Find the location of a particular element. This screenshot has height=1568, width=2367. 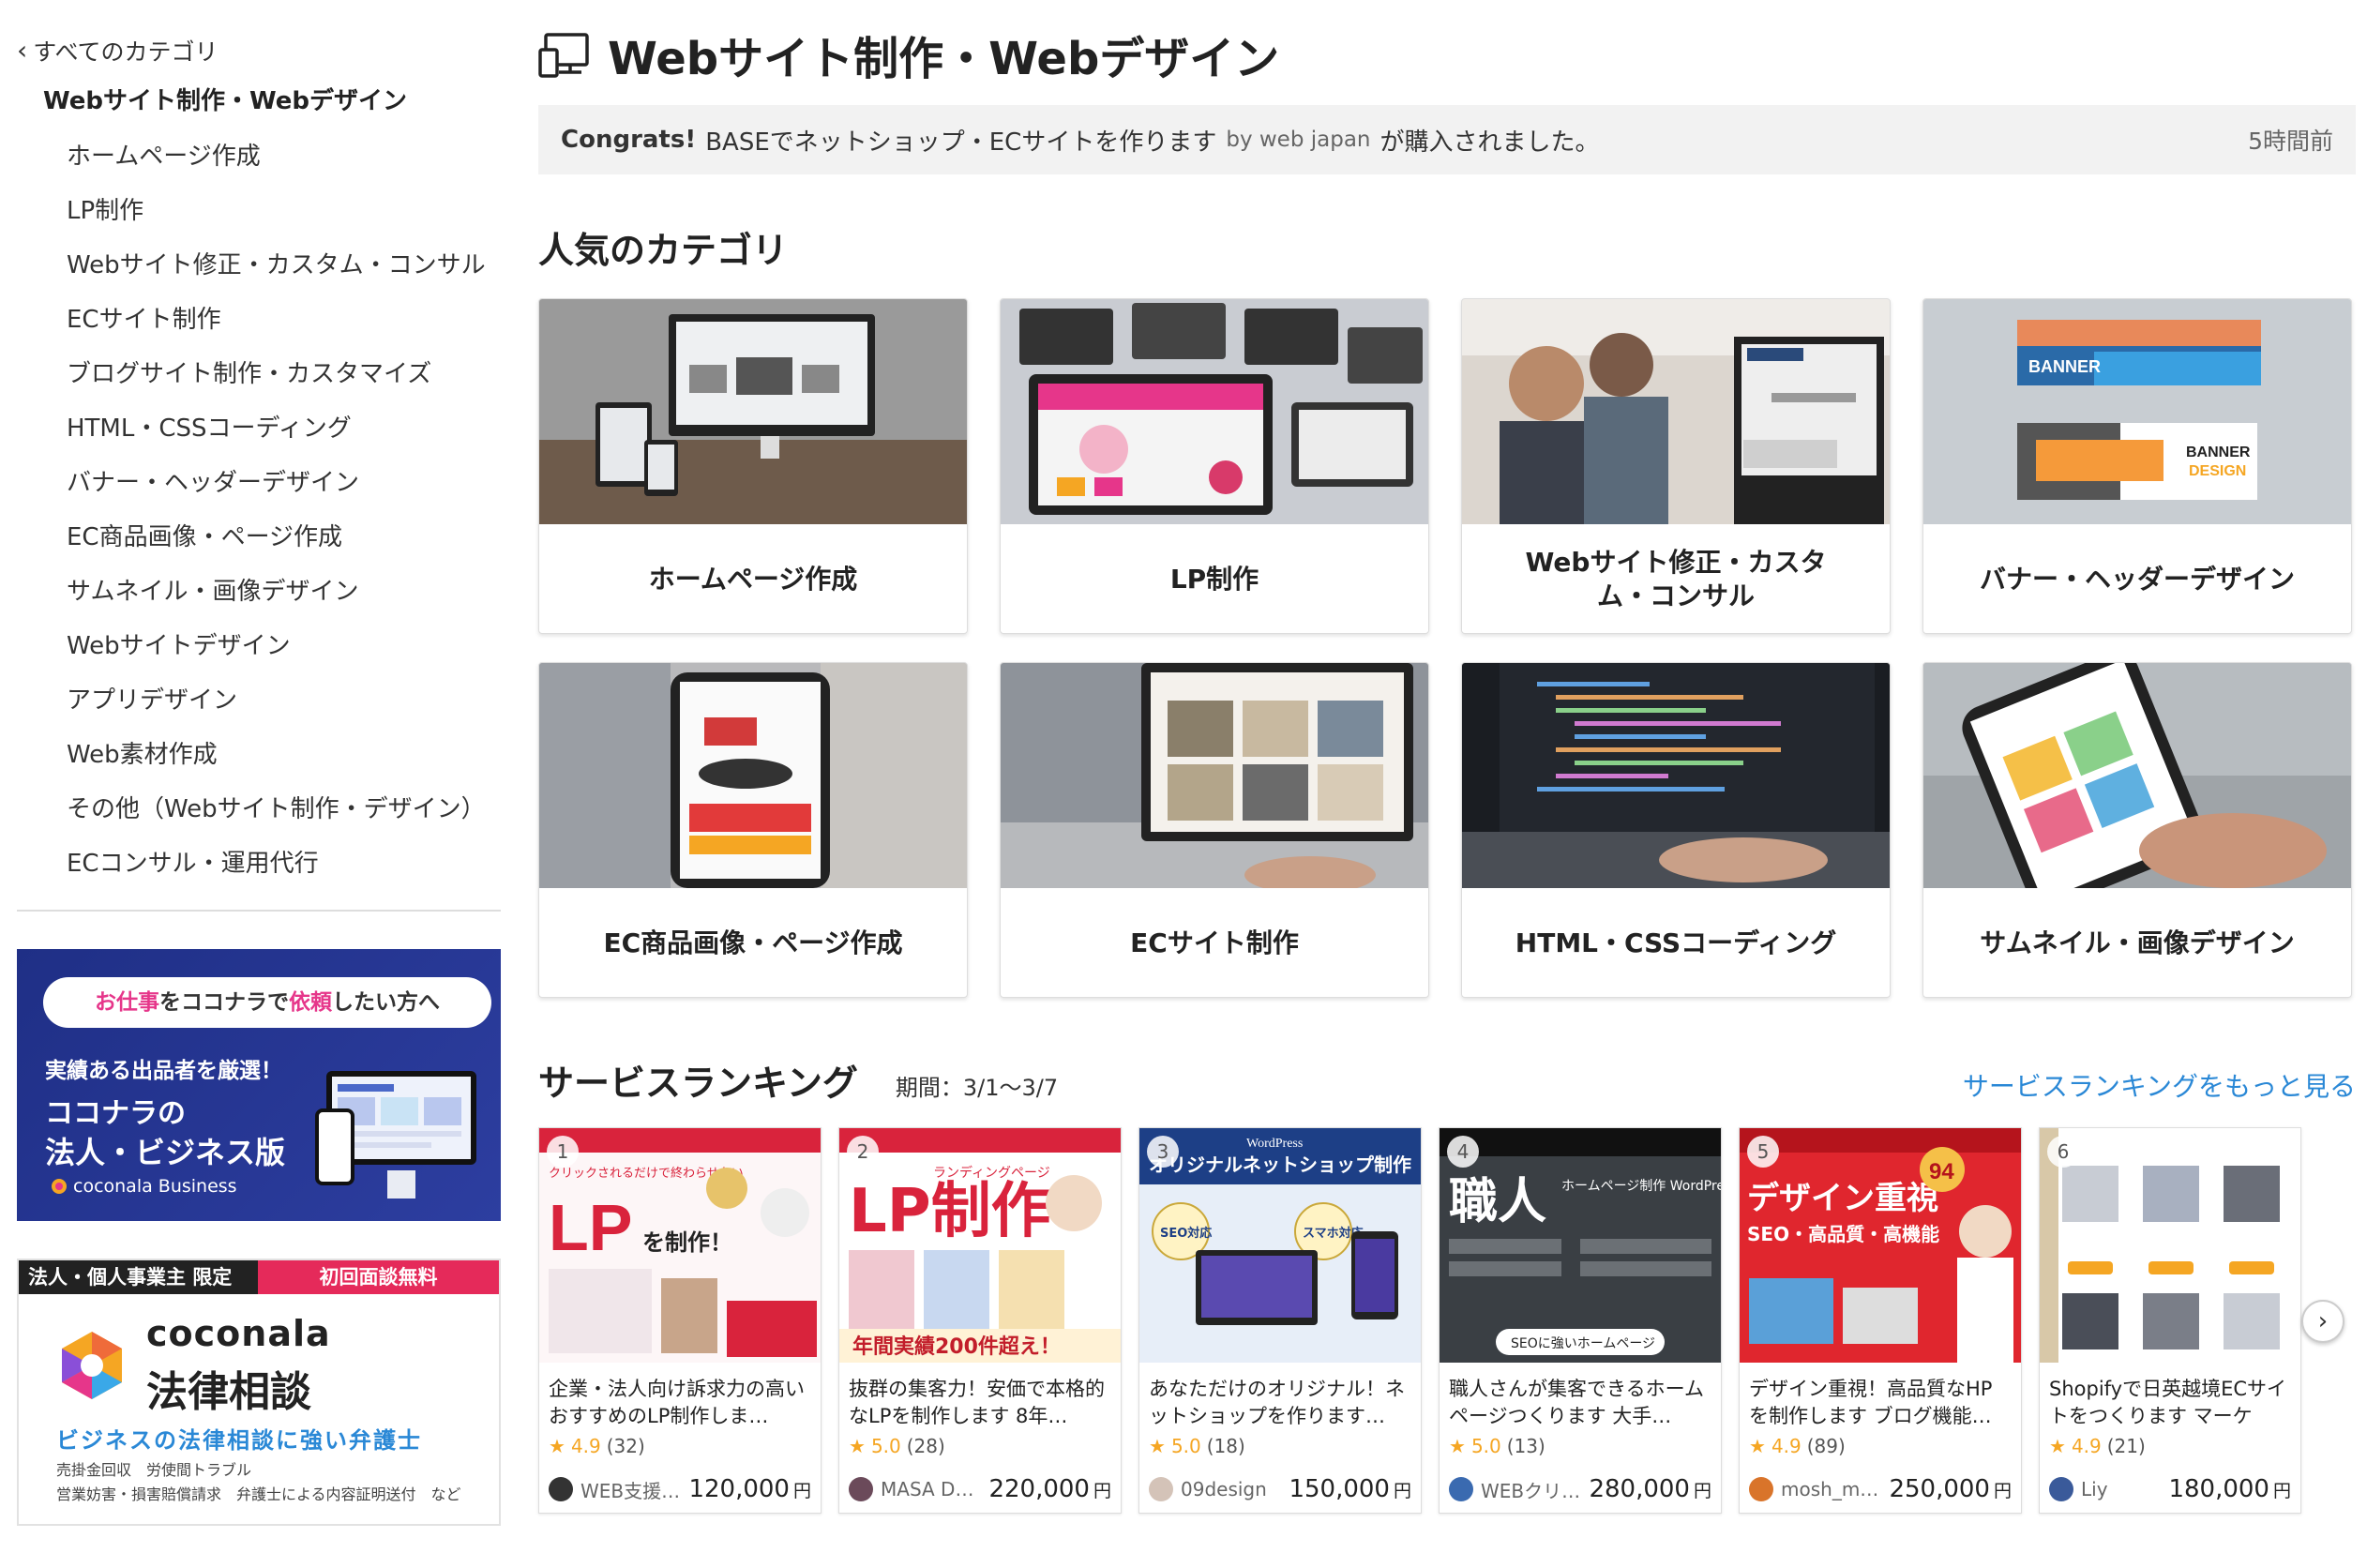

ad-brand-text: coconala Business is located at coordinates (155, 1186).